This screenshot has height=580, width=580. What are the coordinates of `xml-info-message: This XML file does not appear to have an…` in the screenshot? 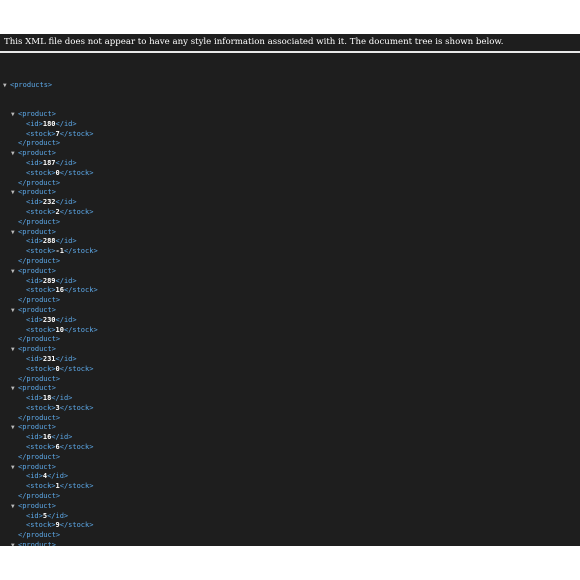 It's located at (254, 42).